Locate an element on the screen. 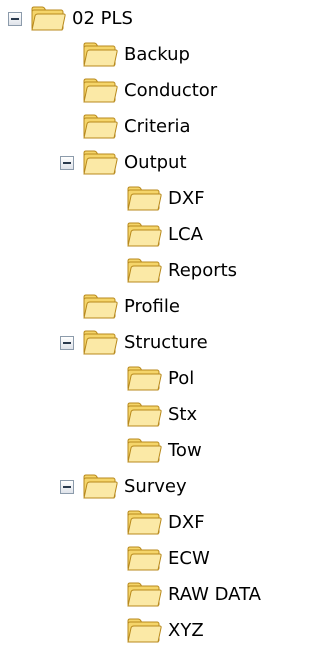  tree-item-reports: Reports is located at coordinates (181, 271).